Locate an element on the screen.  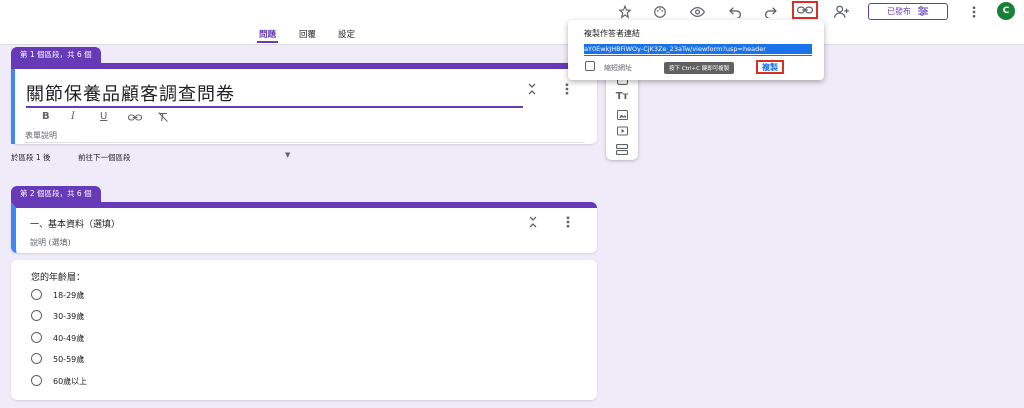
popup-title: 複製作答者連結 is located at coordinates (612, 33).